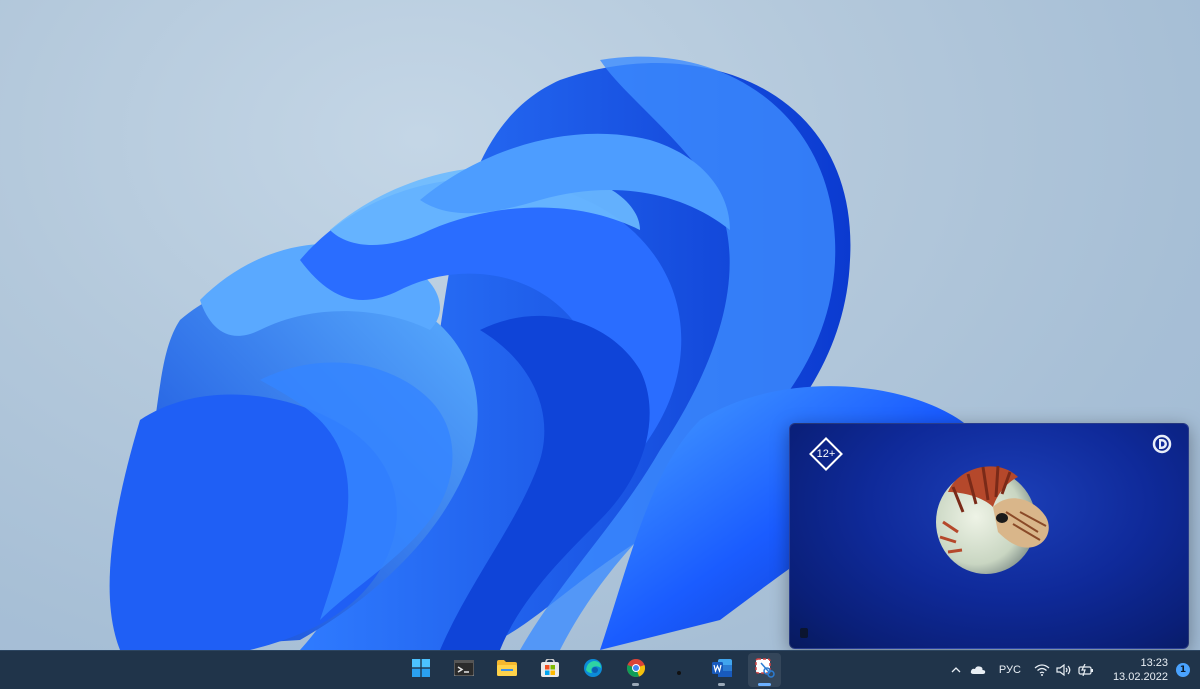 Image resolution: width=1200 pixels, height=689 pixels. I want to click on store-icon, so click(549, 669).